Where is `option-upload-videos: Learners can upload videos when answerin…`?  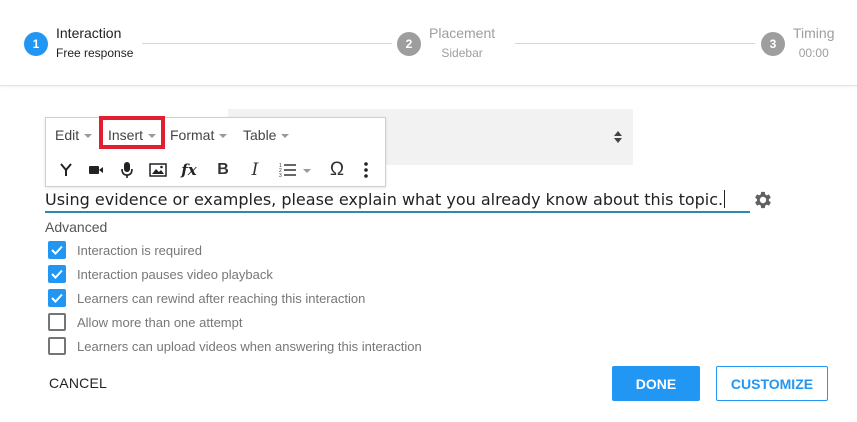
option-upload-videos: Learners can upload videos when answerin… is located at coordinates (235, 346).